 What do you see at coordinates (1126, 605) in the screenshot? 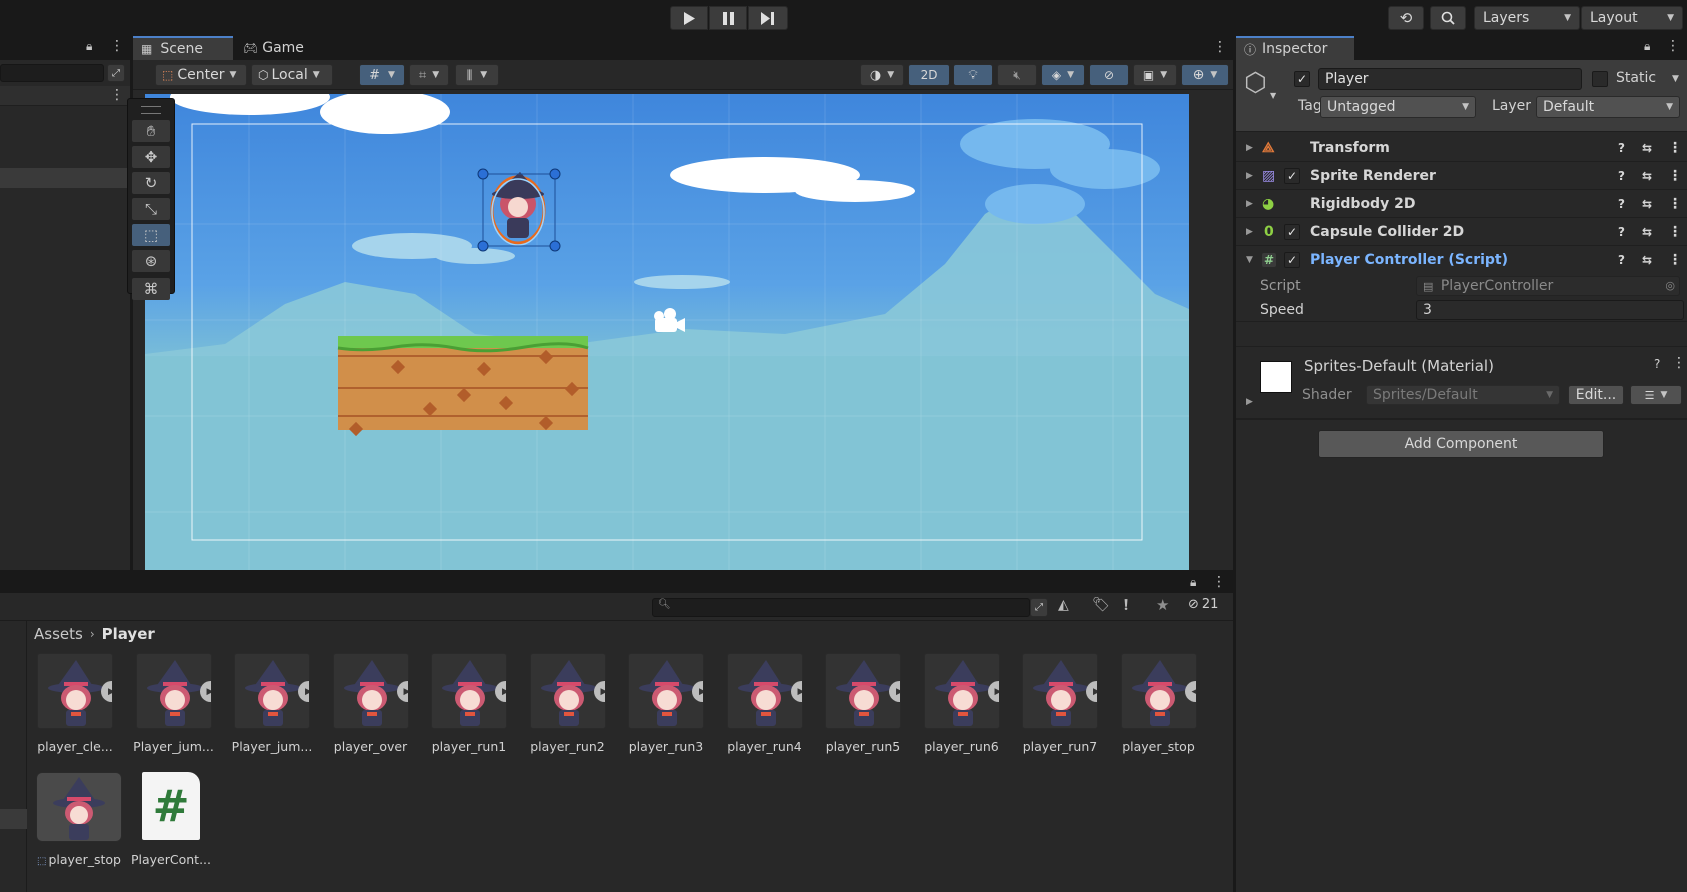
I see `warning-icon: ❗︎` at bounding box center [1126, 605].